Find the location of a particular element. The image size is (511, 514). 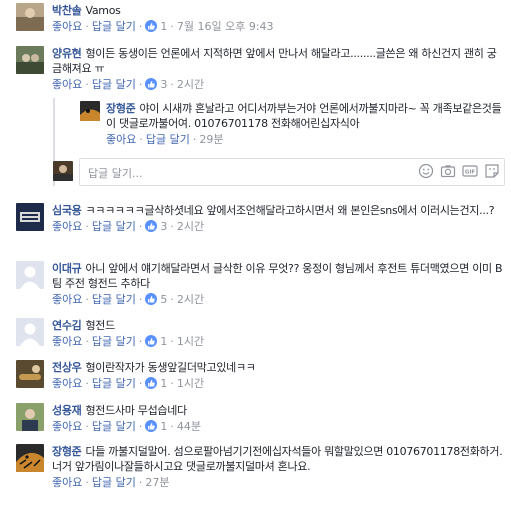

like-count: 5 is located at coordinates (156, 299).